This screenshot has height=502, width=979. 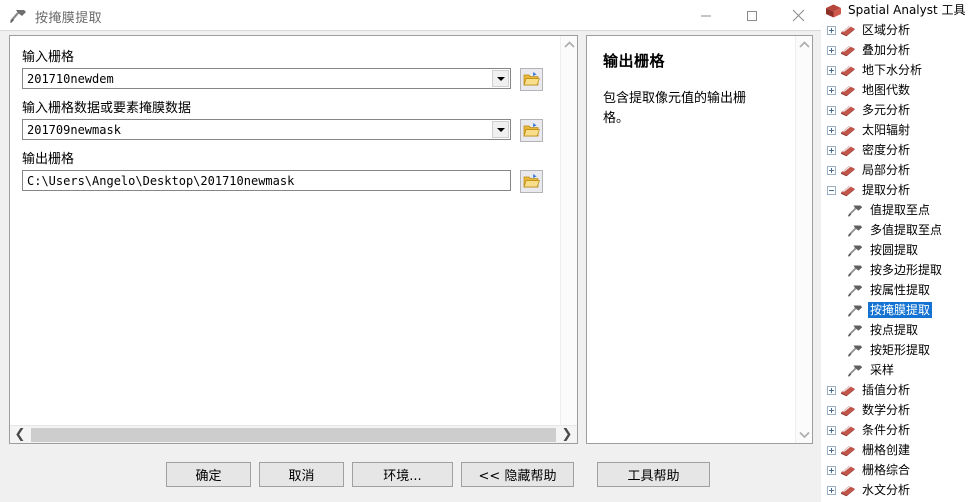 I want to click on tree-item-16: 按矩形提取, so click(x=900, y=350).